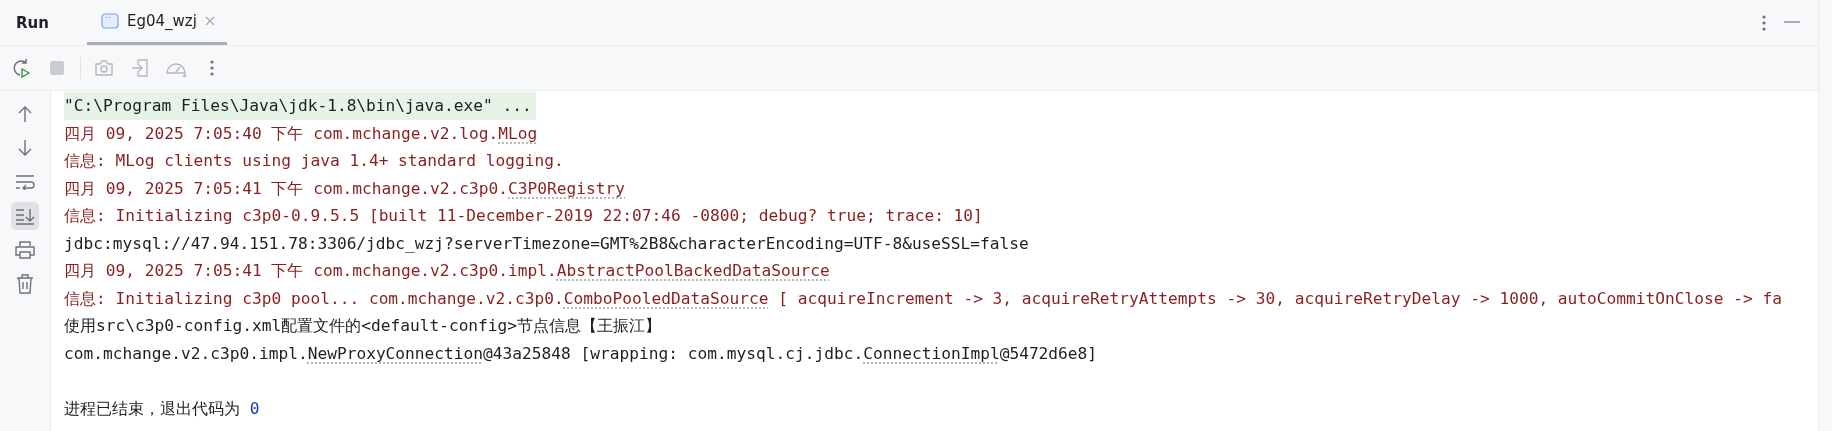 Image resolution: width=1832 pixels, height=431 pixels. What do you see at coordinates (25, 182) in the screenshot?
I see `soft-wrap-icon` at bounding box center [25, 182].